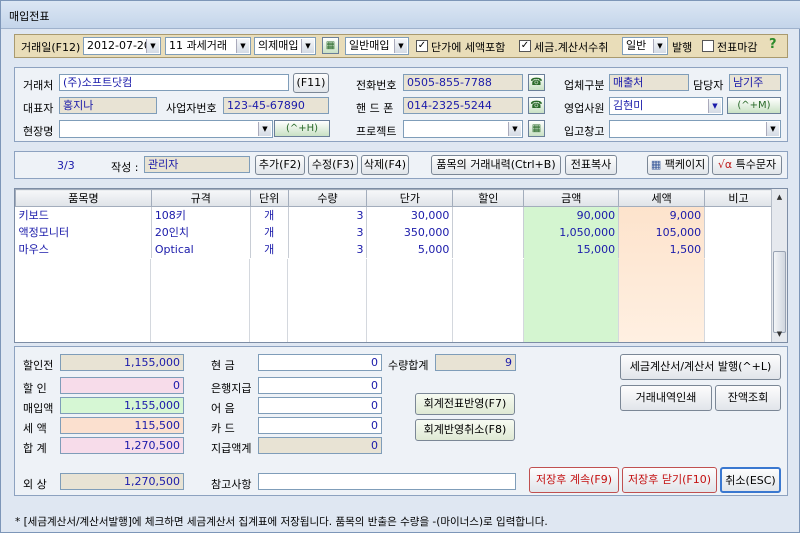  I want to click on grid-empty-area, so click(394, 300).